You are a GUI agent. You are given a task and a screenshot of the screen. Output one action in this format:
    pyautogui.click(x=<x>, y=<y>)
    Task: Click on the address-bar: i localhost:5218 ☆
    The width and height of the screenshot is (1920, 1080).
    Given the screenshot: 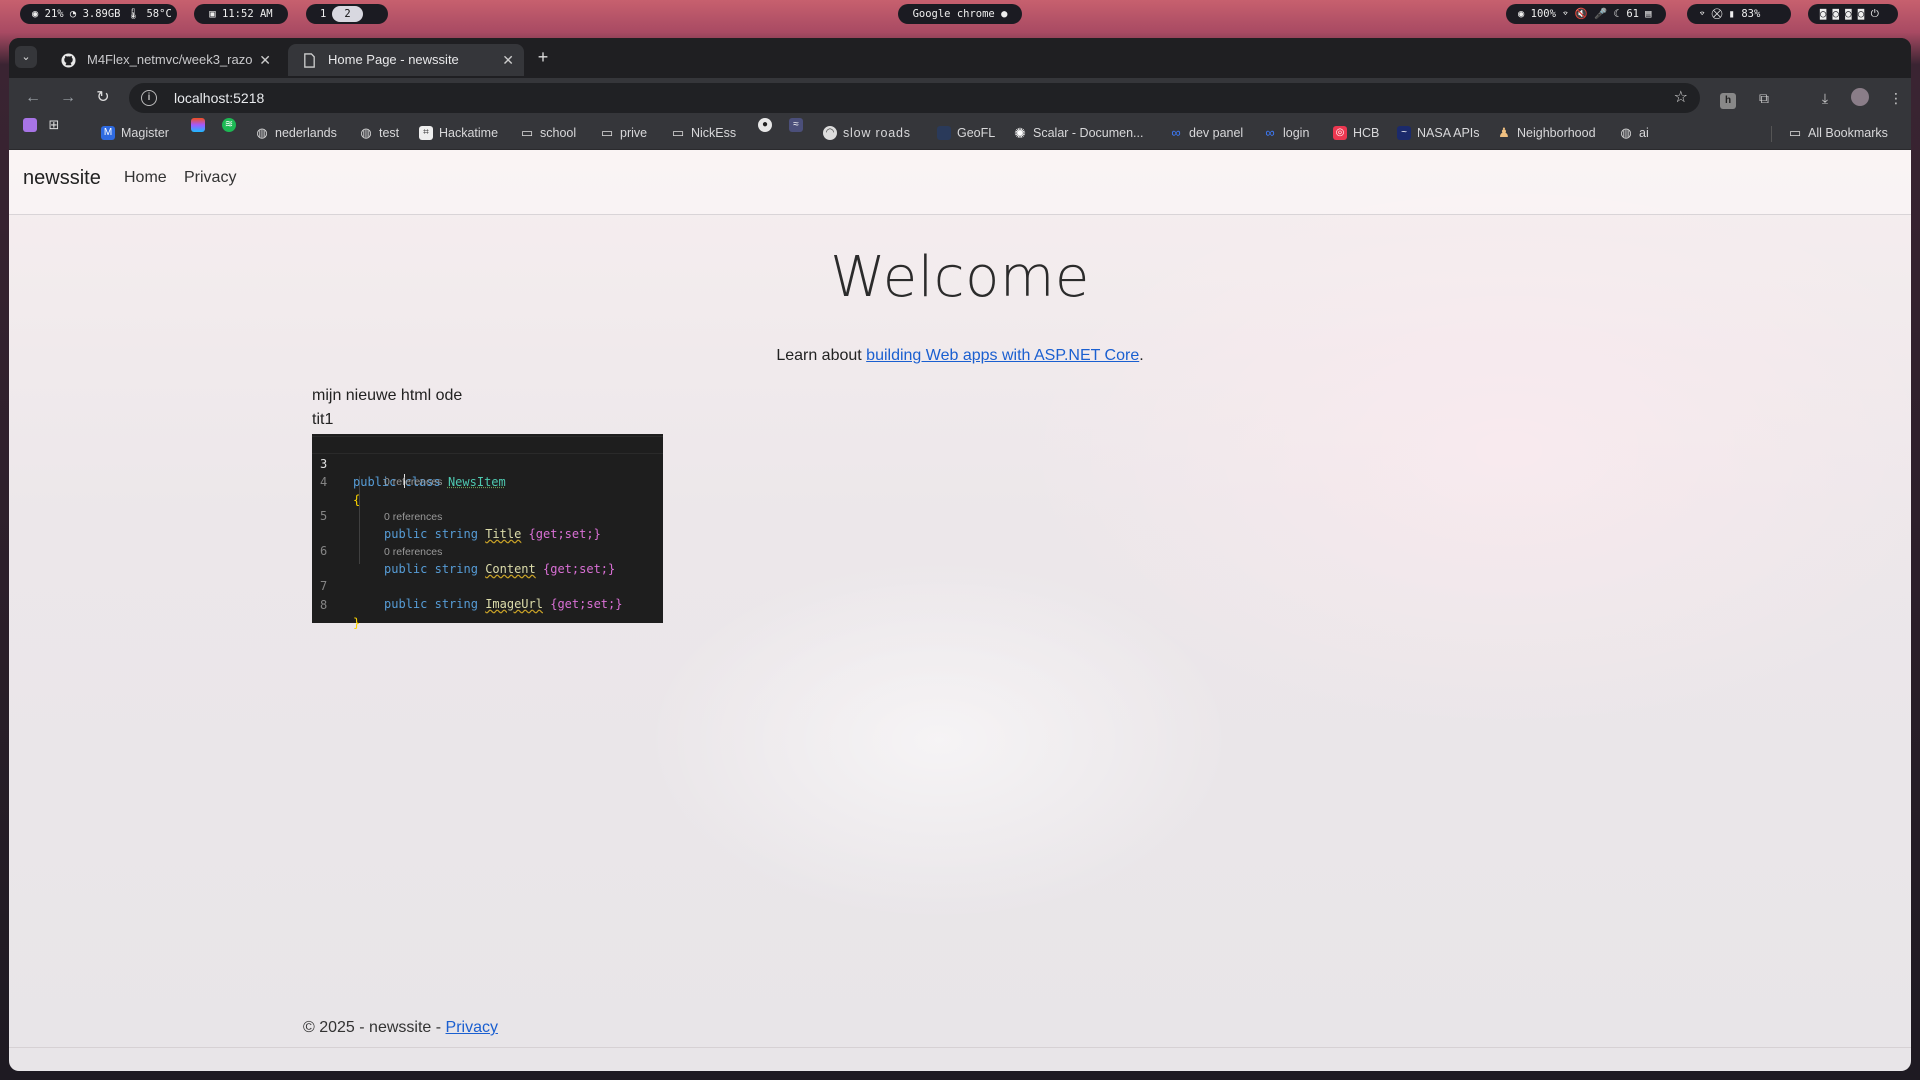 What is the action you would take?
    pyautogui.click(x=914, y=98)
    